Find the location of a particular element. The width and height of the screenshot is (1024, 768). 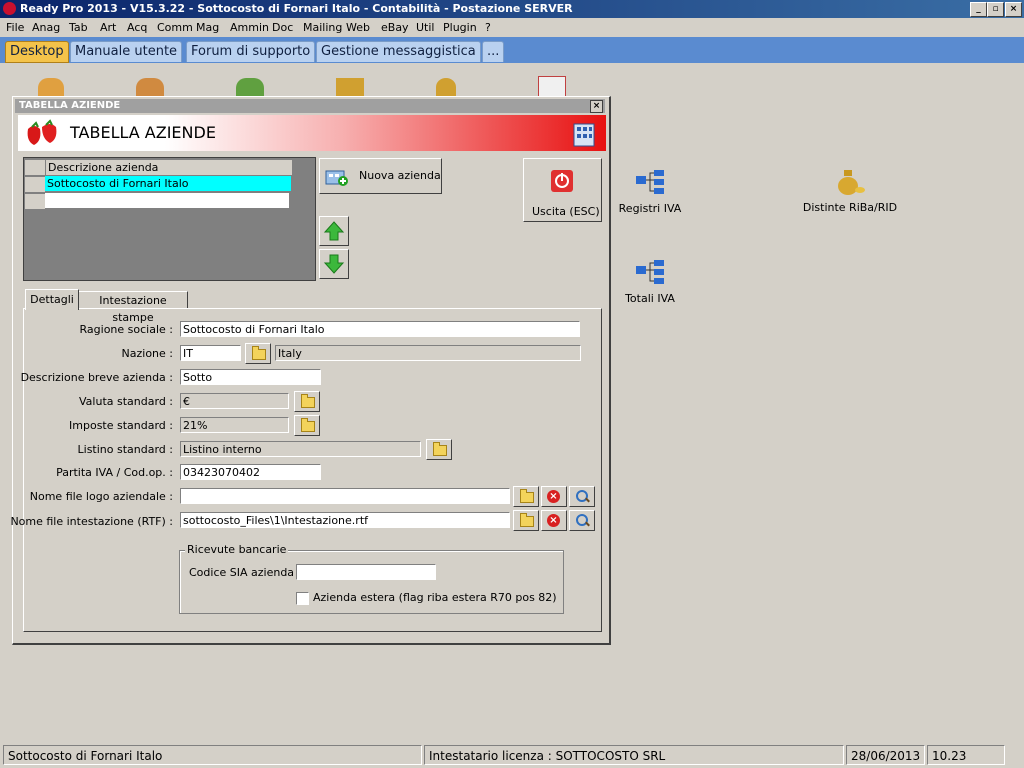

building-icon is located at coordinates (584, 135).